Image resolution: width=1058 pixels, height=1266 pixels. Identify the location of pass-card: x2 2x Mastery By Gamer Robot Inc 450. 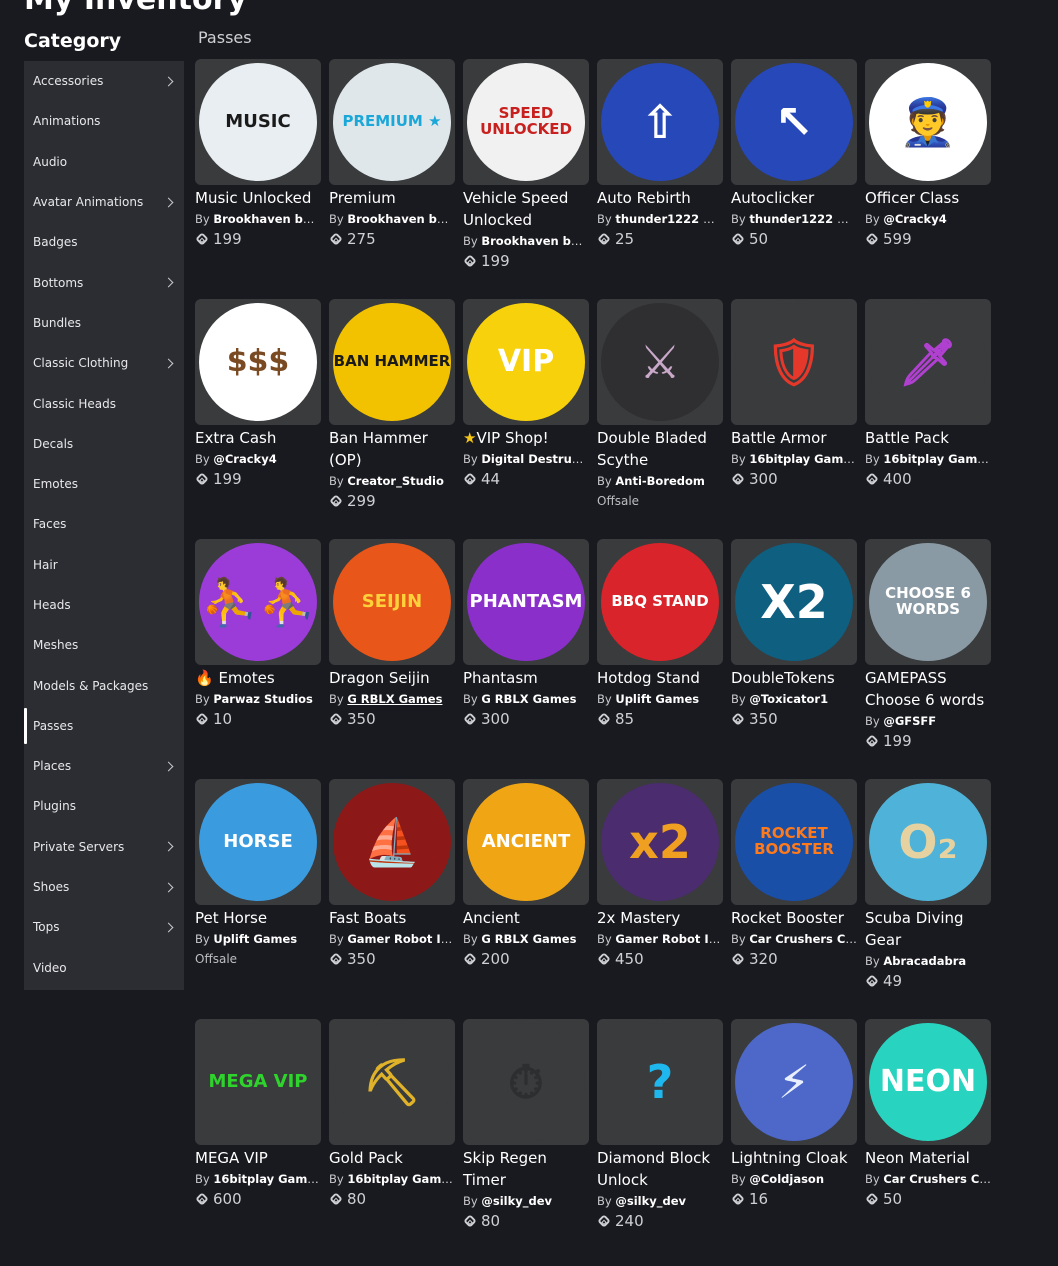
(660, 899).